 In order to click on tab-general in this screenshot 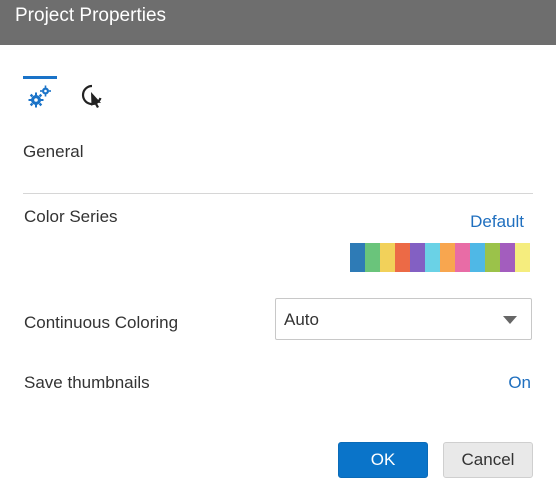, I will do `click(40, 97)`.